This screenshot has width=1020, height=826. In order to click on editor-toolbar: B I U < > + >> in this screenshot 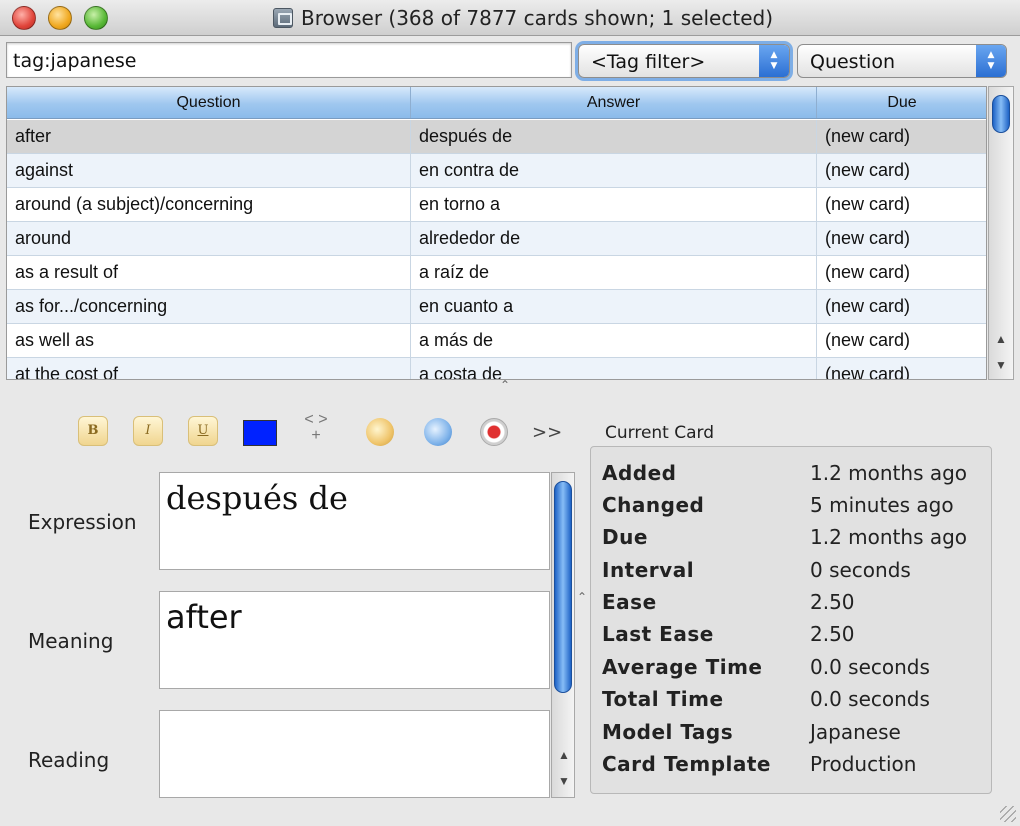, I will do `click(323, 433)`.